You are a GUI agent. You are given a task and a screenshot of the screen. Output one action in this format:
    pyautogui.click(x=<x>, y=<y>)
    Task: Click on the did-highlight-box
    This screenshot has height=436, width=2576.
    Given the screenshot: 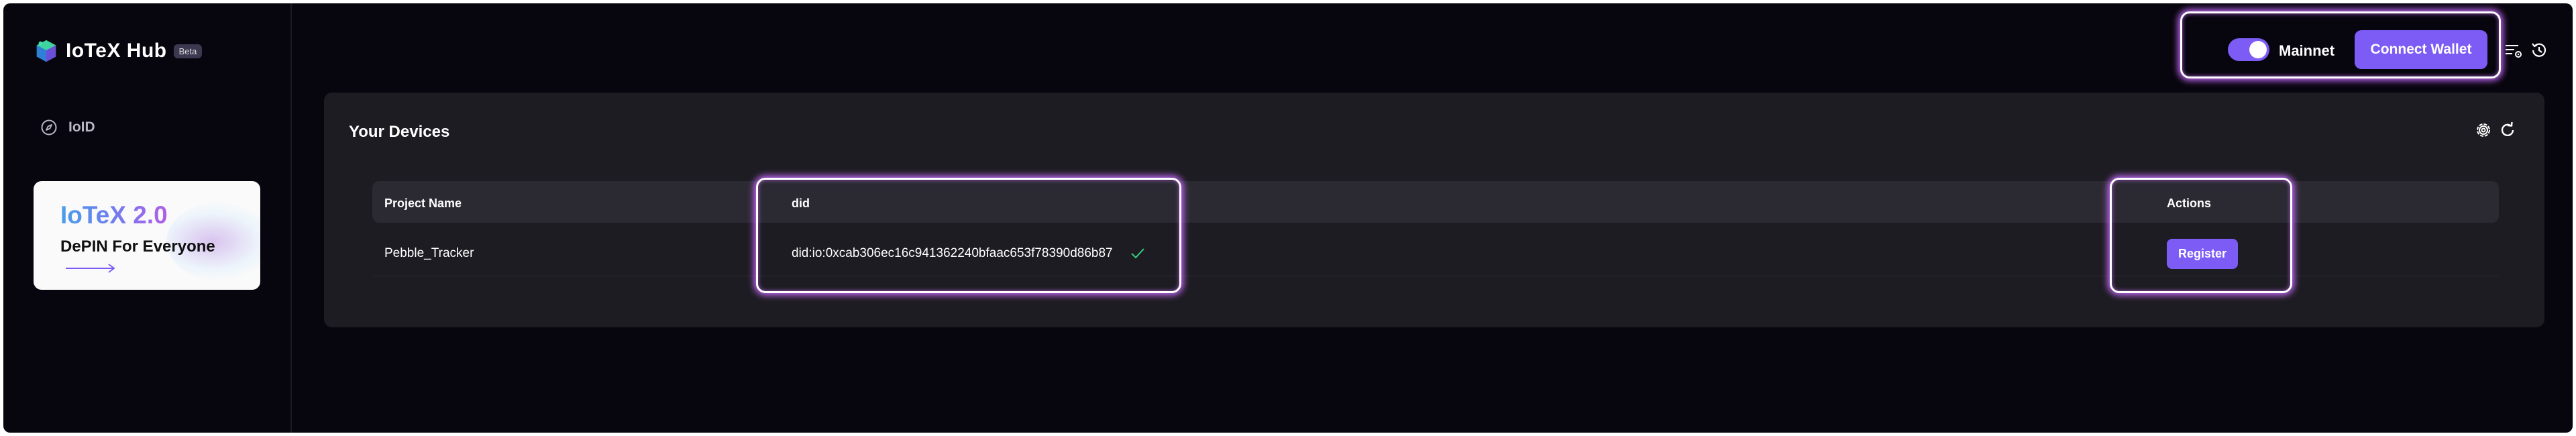 What is the action you would take?
    pyautogui.click(x=968, y=235)
    